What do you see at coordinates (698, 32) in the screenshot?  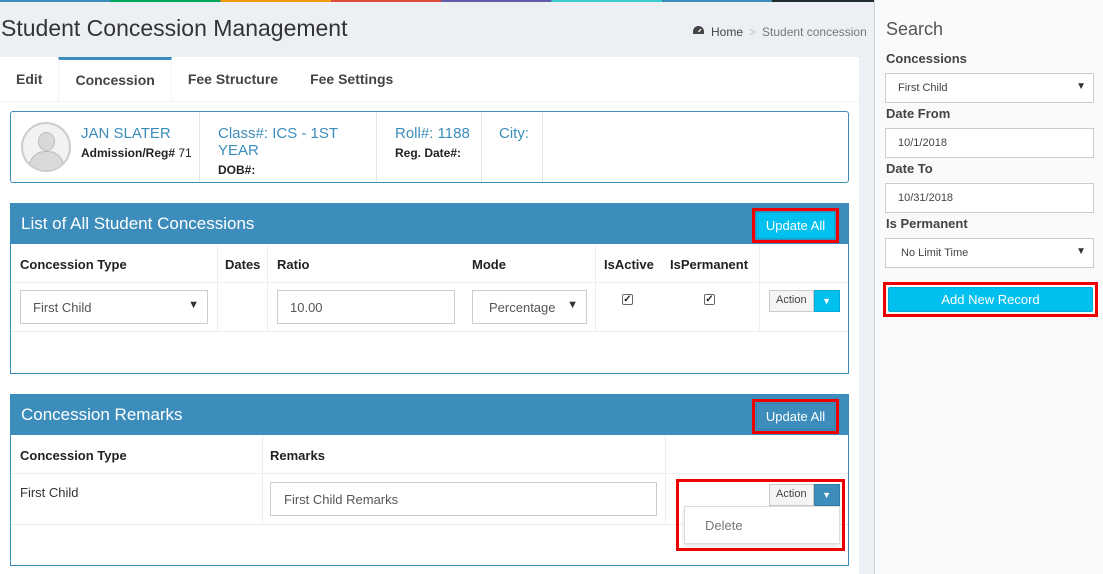 I see `dashboard-icon` at bounding box center [698, 32].